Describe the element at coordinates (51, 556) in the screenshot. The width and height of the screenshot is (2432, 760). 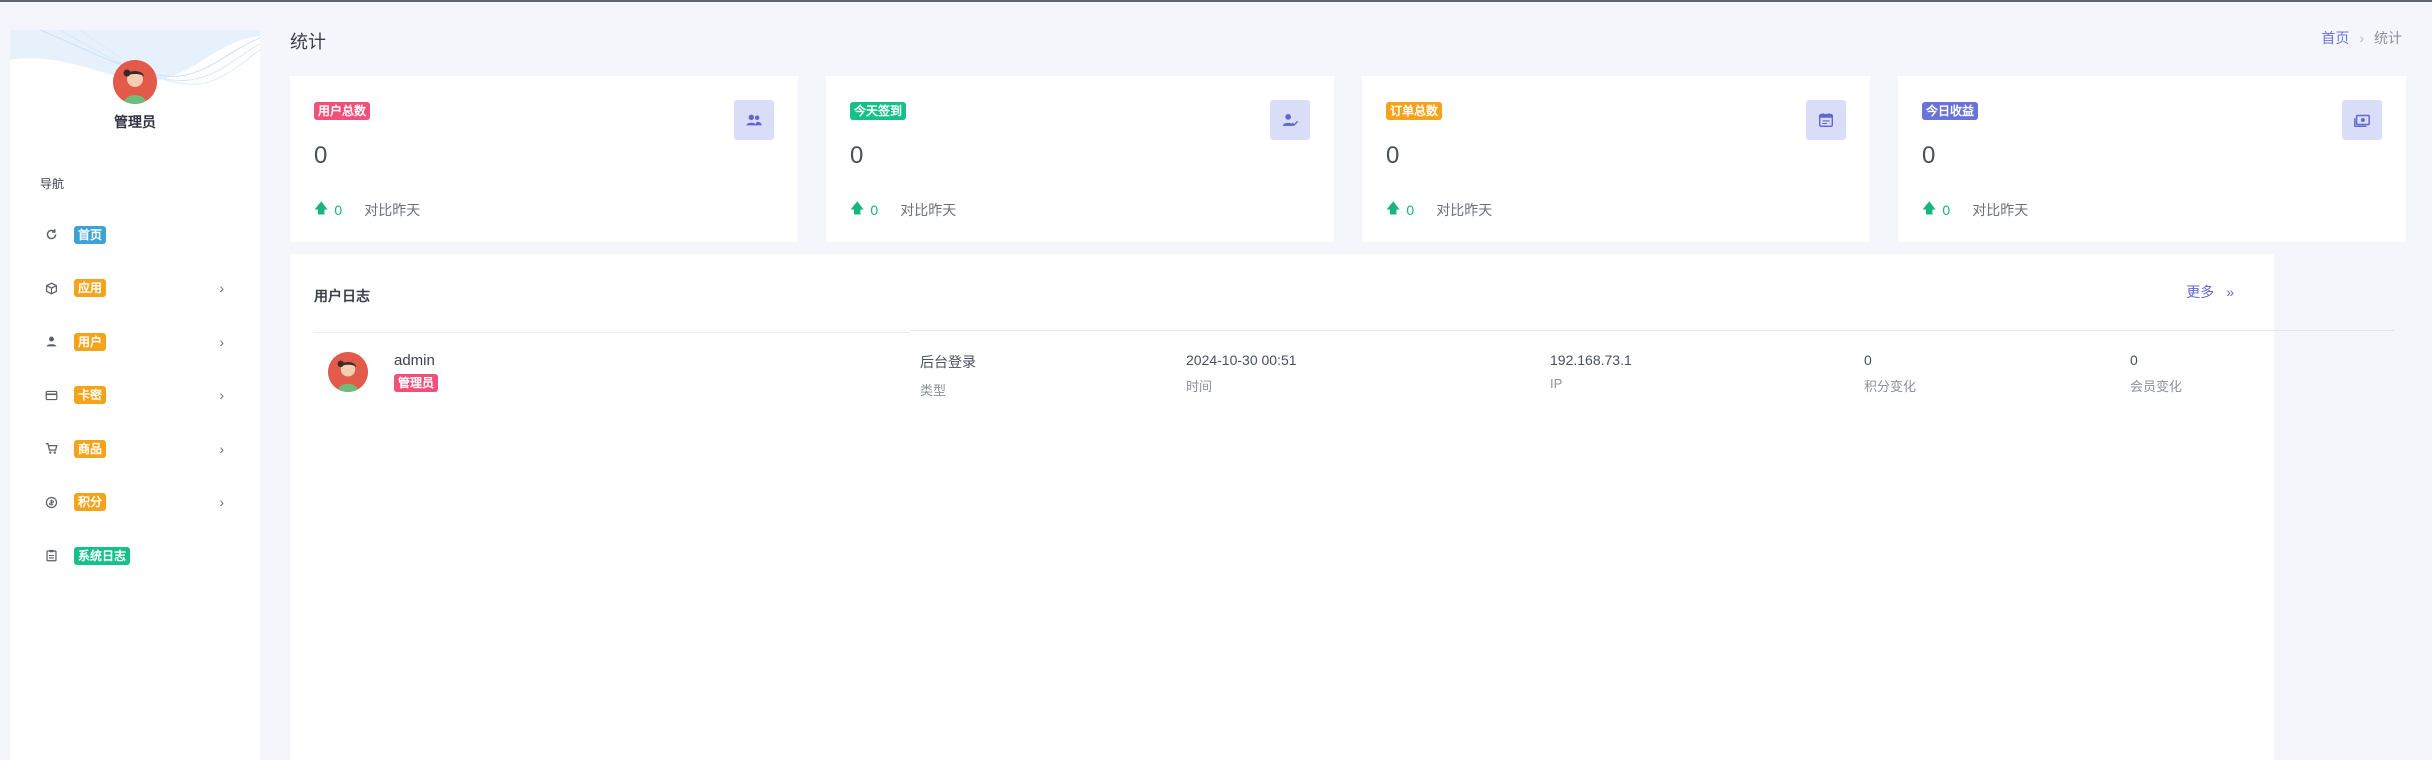
I see `clipboard-icon` at that location.